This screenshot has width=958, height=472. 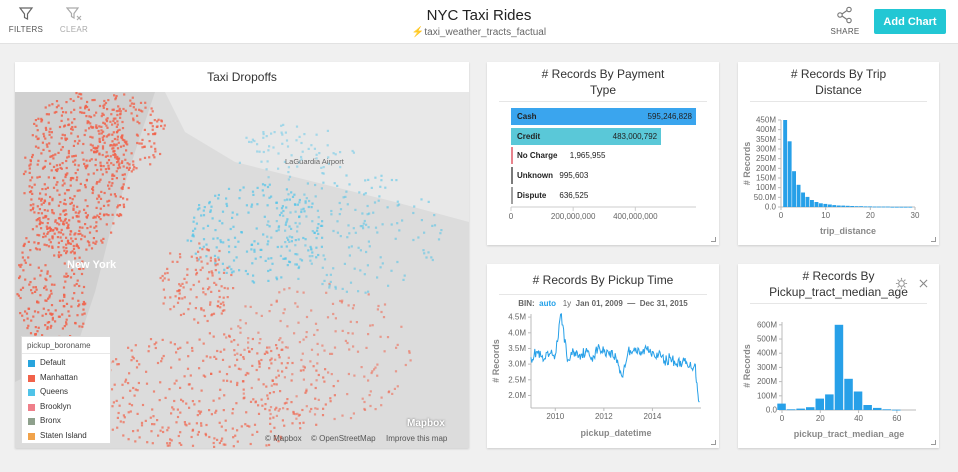 What do you see at coordinates (66, 363) in the screenshot?
I see `legend-item: Default` at bounding box center [66, 363].